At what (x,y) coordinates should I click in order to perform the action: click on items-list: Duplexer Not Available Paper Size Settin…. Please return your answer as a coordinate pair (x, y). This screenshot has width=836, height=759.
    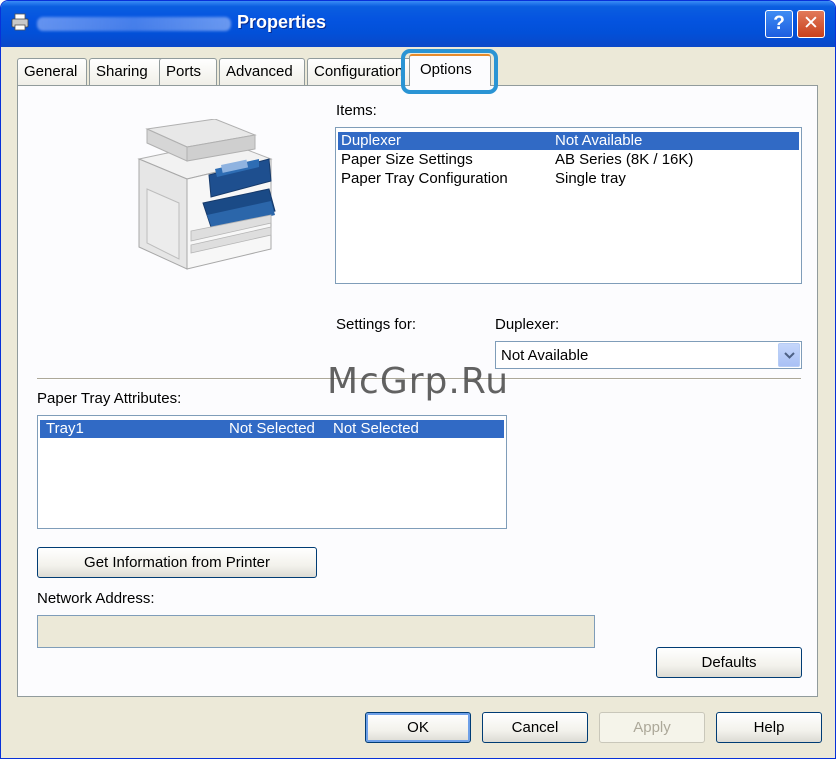
    Looking at the image, I should click on (568, 205).